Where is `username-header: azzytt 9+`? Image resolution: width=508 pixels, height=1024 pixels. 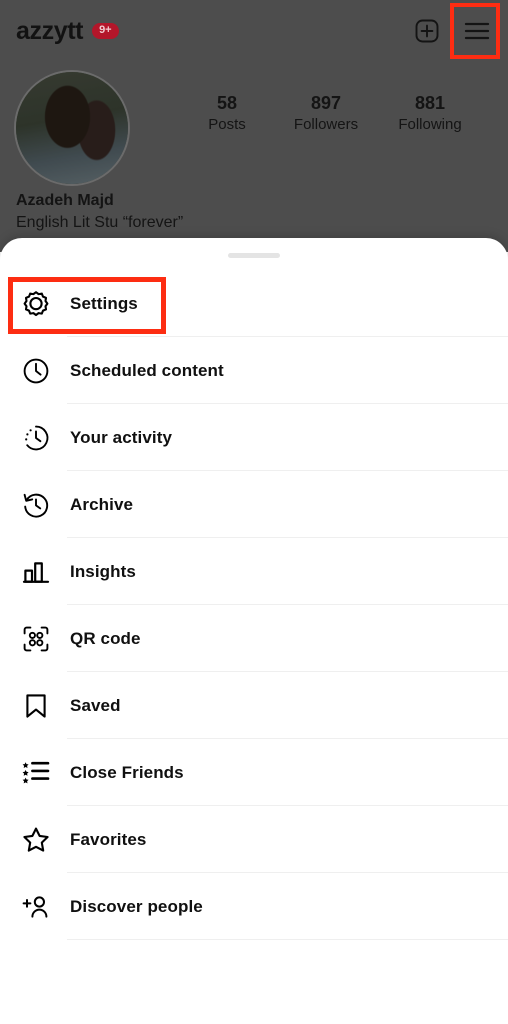 username-header: azzytt 9+ is located at coordinates (67, 31).